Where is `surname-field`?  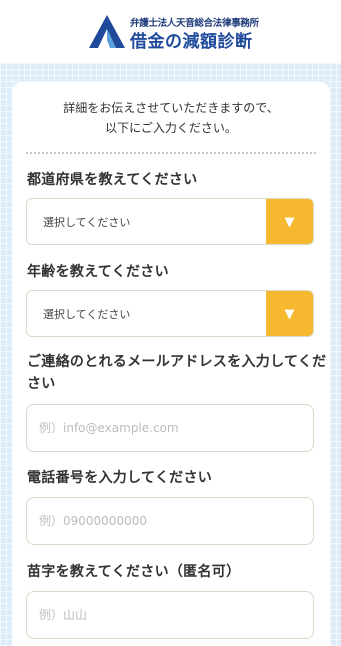
surname-field is located at coordinates (170, 615).